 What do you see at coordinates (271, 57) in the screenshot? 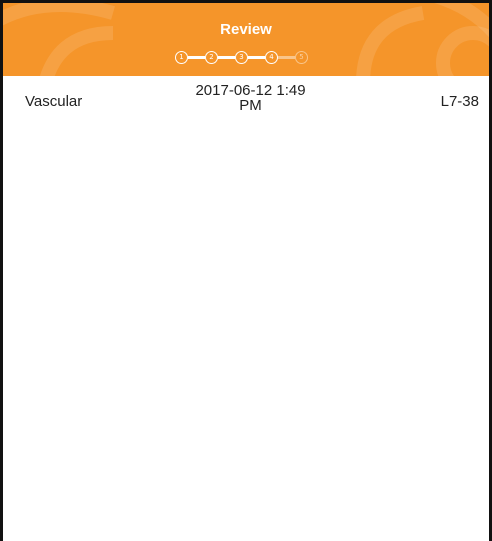
I see `step-4: 4` at bounding box center [271, 57].